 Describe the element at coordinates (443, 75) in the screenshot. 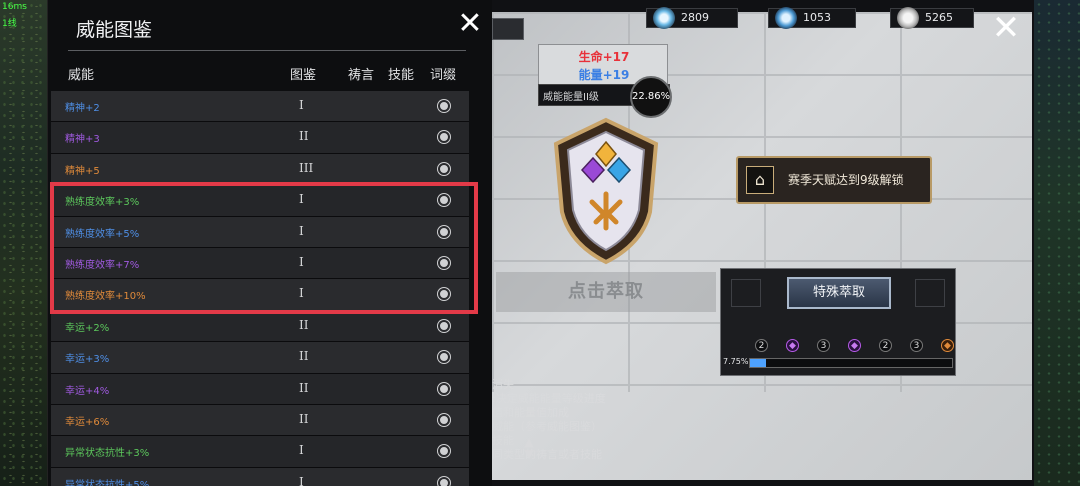

I see `header-affix: 词缀` at that location.